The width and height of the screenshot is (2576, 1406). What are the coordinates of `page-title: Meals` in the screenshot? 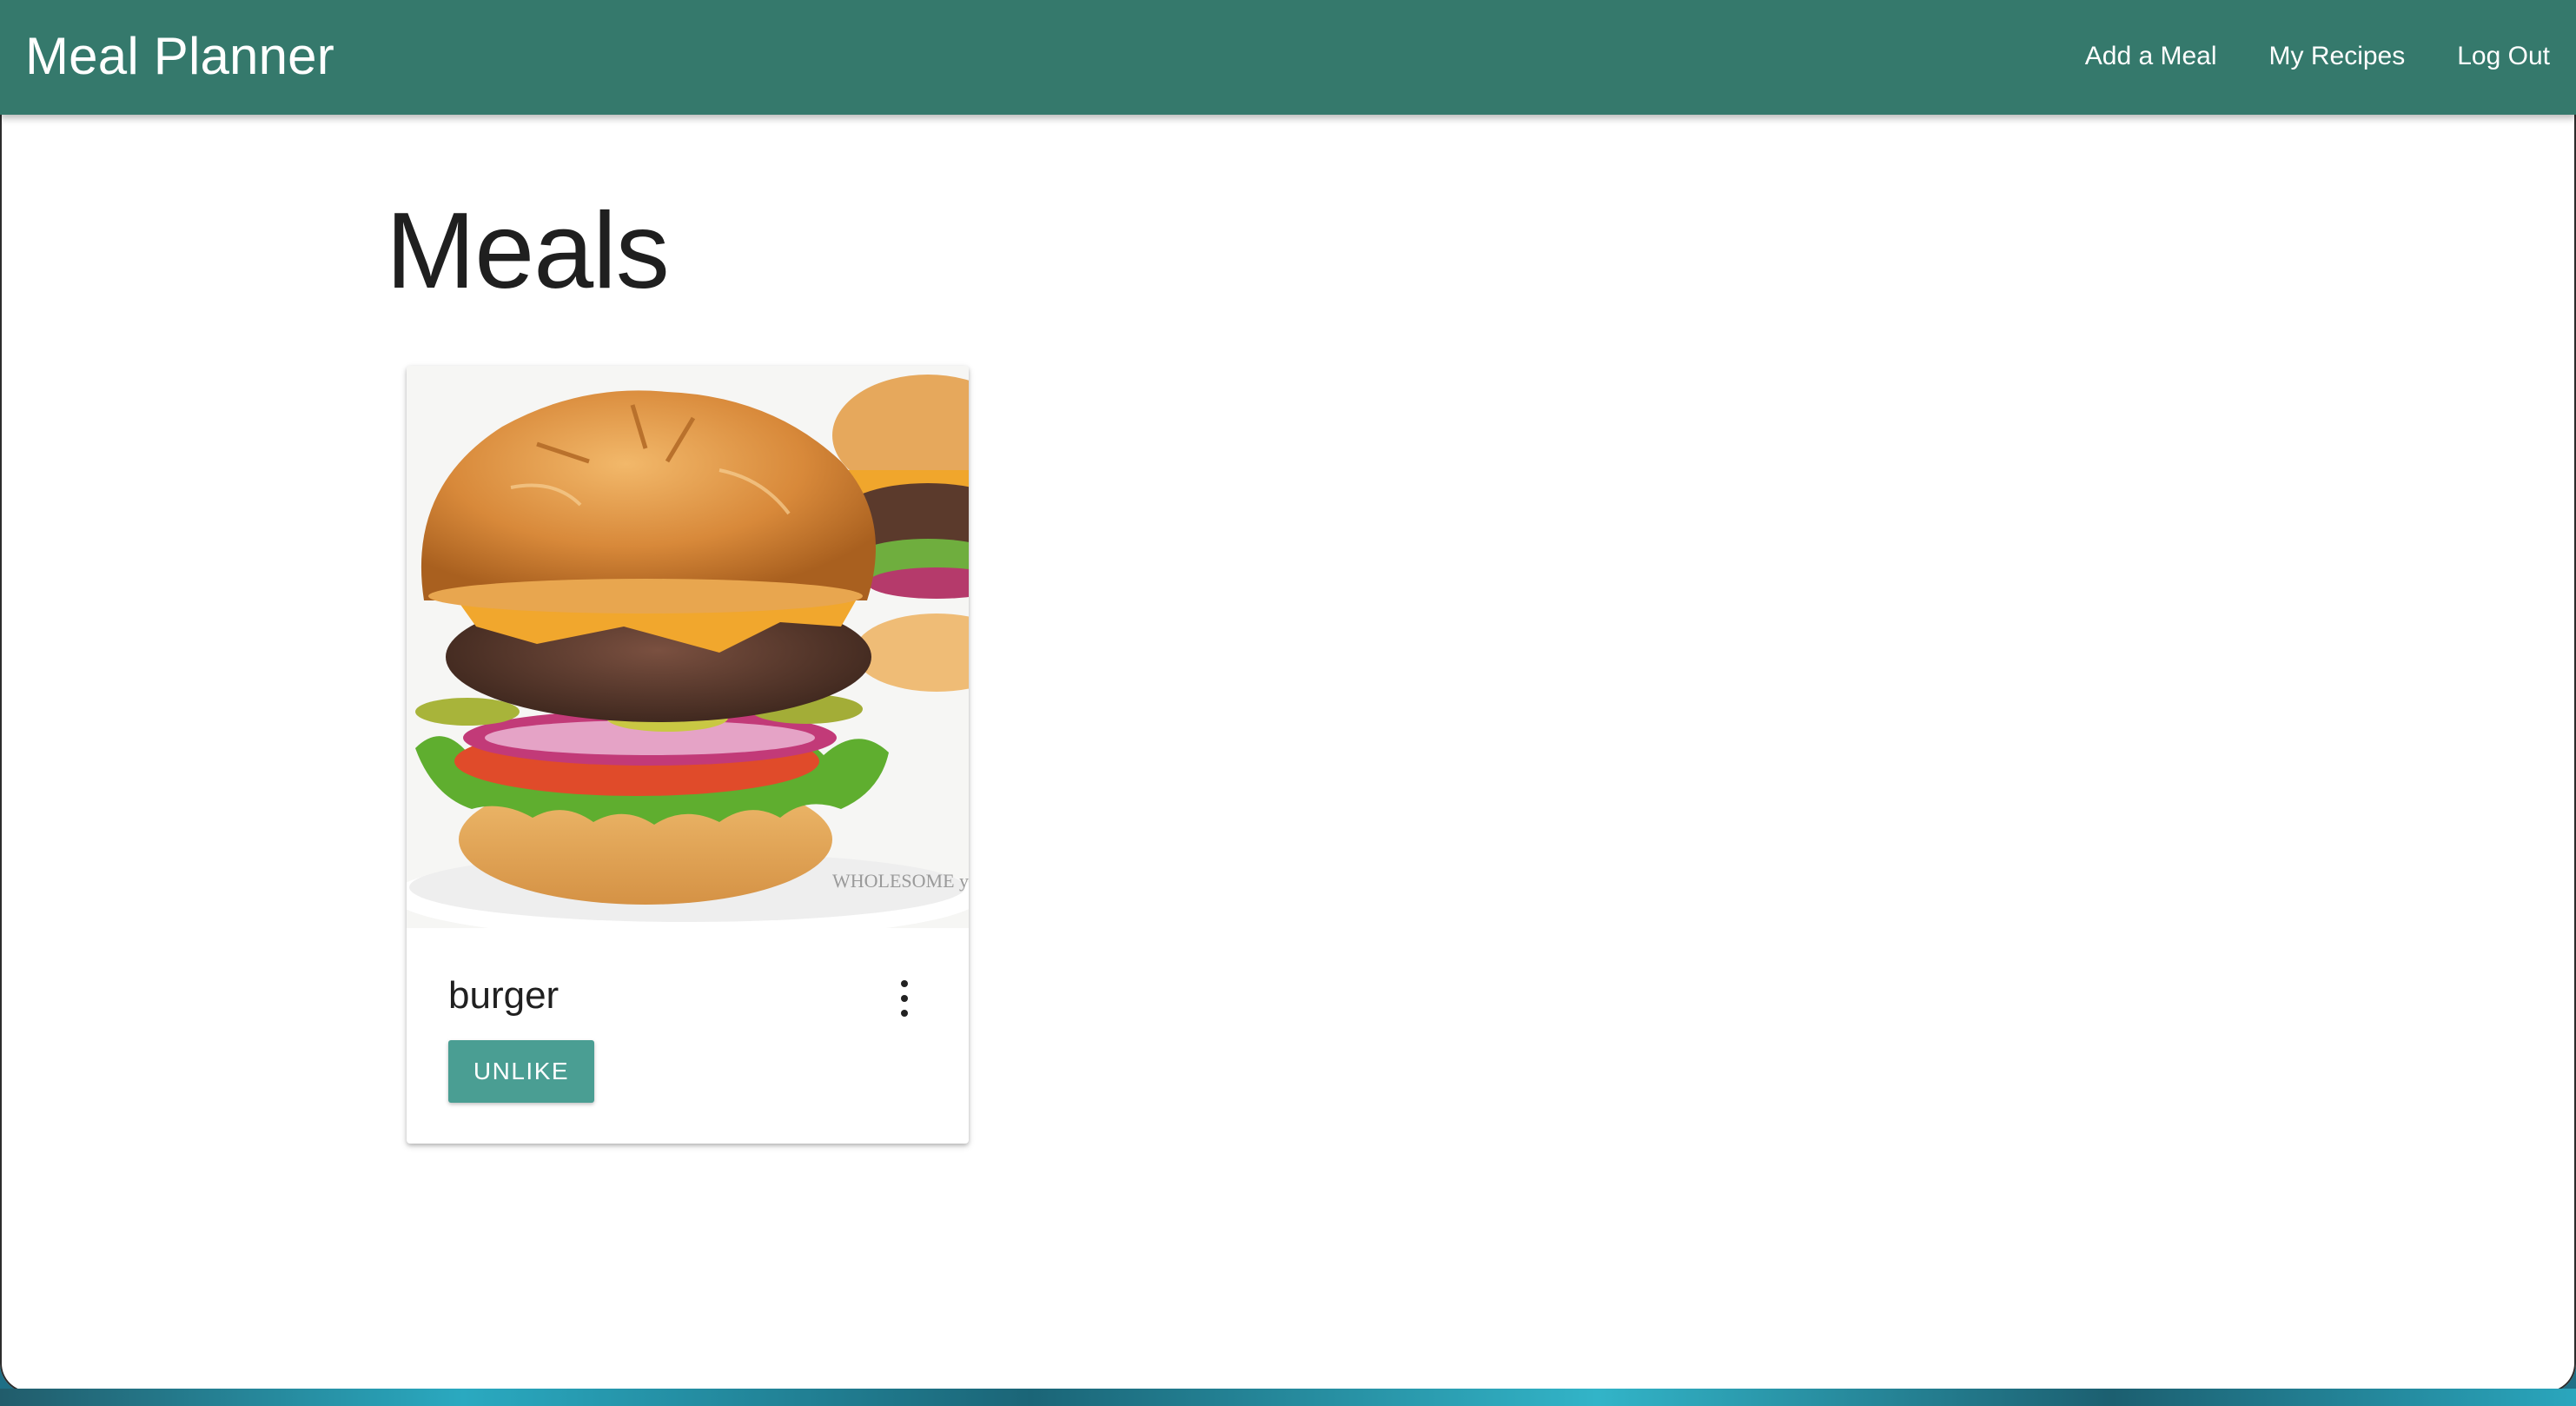 It's located at (528, 251).